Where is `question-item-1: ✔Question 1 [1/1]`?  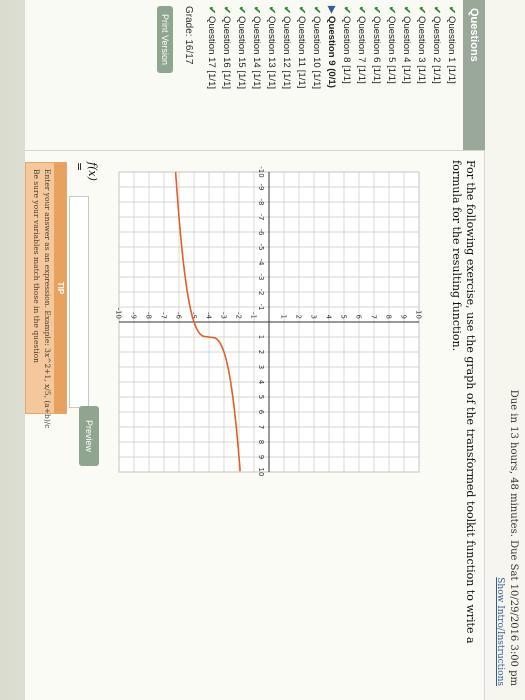 question-item-1: ✔Question 1 [1/1] is located at coordinates (451, 75).